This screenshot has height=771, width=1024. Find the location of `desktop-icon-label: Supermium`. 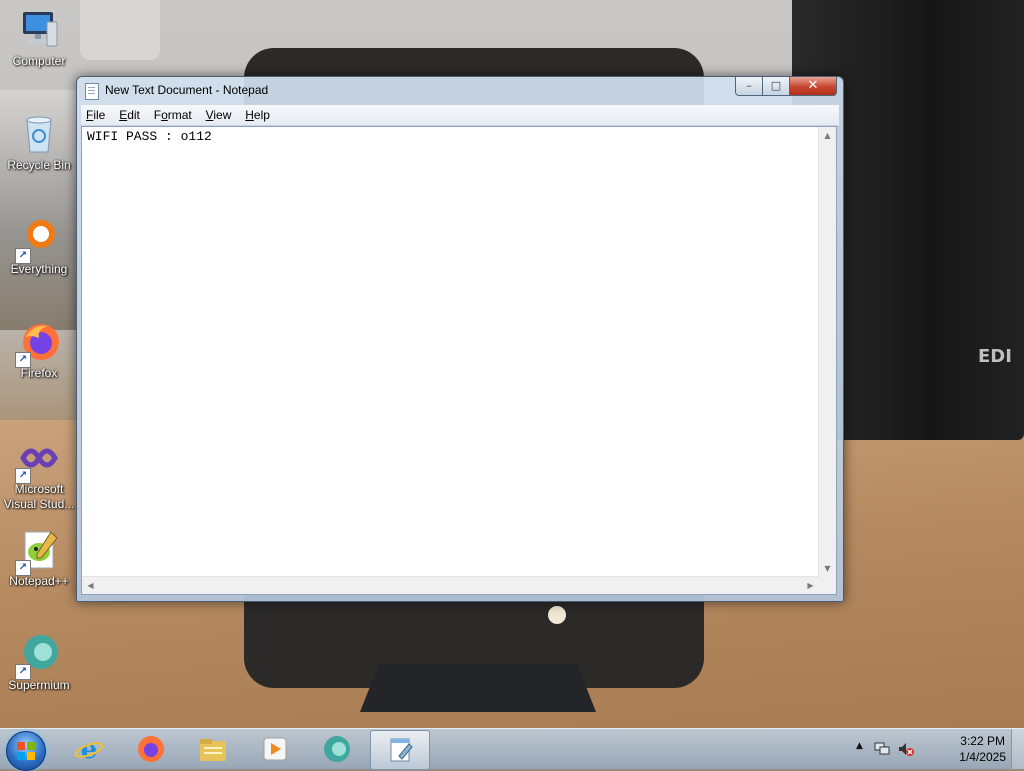

desktop-icon-label: Supermium is located at coordinates (39, 685).